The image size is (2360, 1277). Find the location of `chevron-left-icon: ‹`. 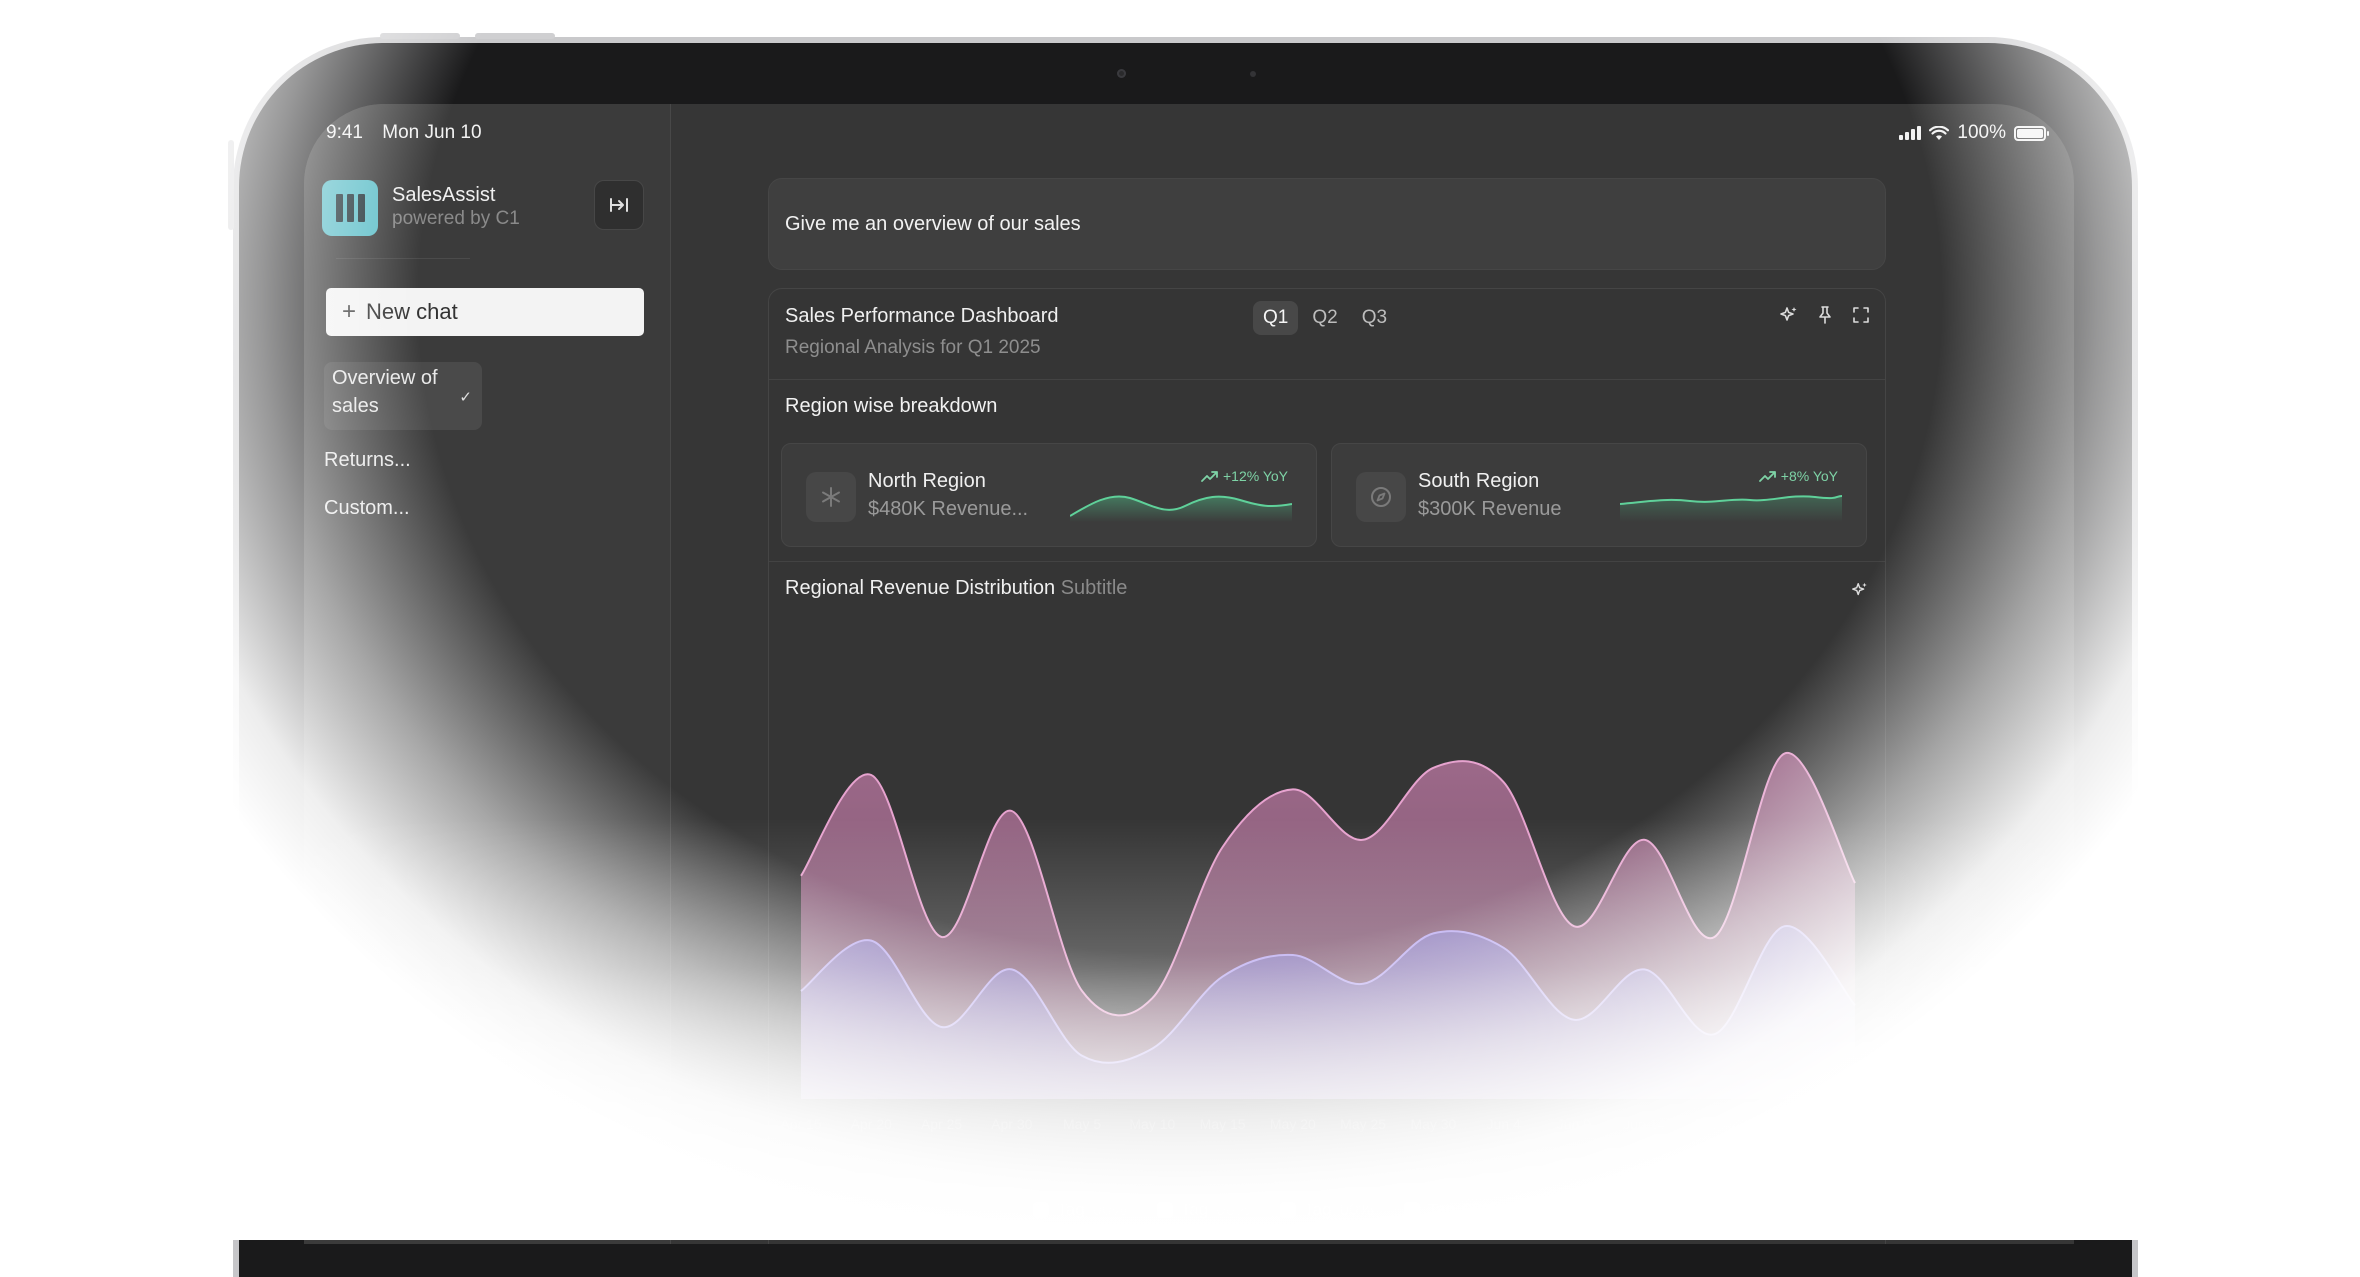

chevron-left-icon: ‹ is located at coordinates (796, 1208).